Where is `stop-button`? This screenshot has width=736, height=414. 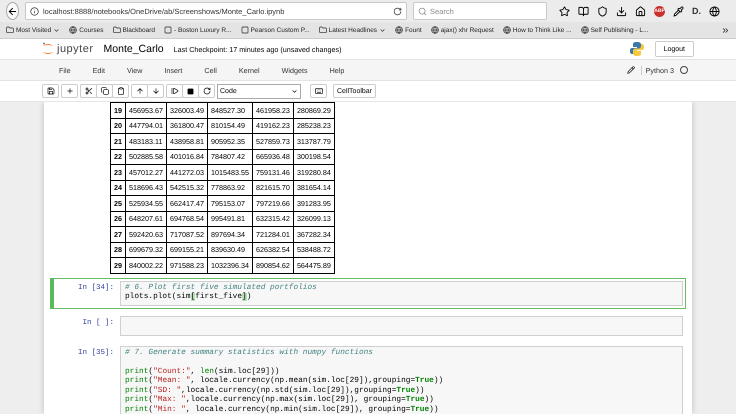 stop-button is located at coordinates (190, 91).